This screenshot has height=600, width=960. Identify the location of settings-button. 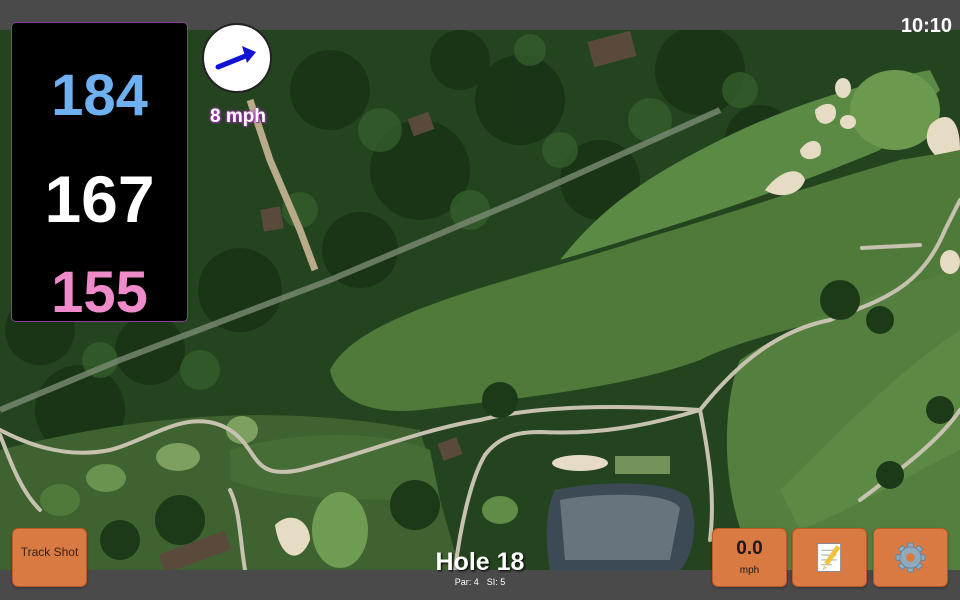
(910, 557).